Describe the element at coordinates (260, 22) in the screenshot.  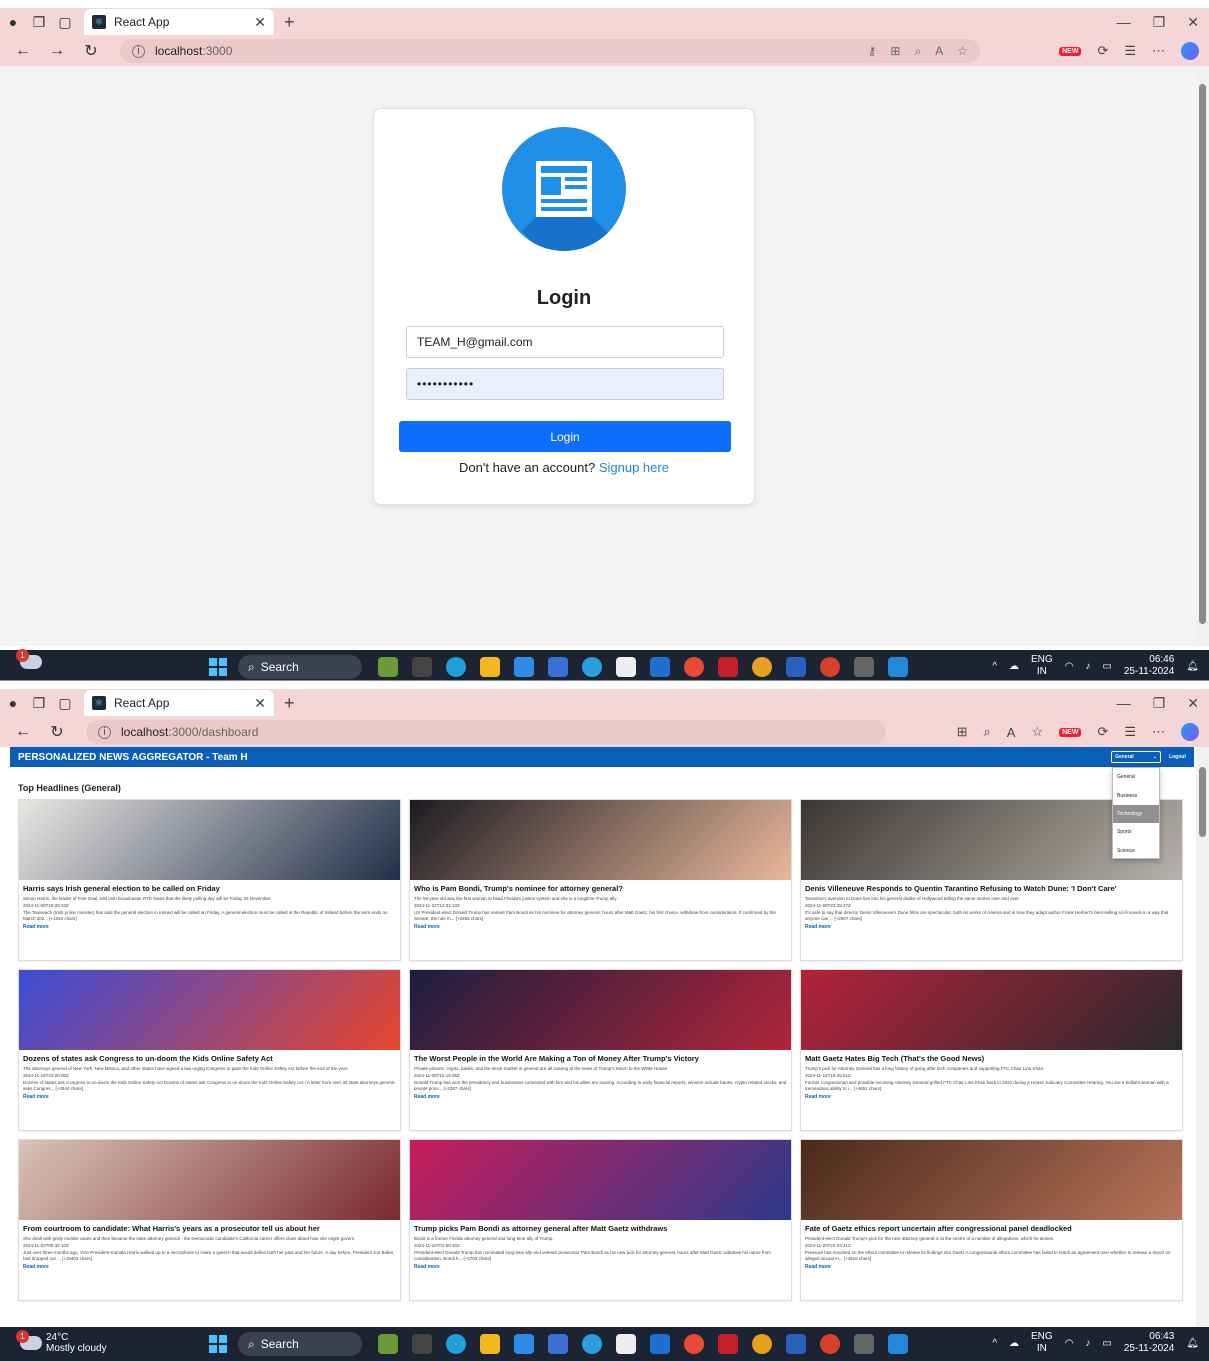
I see `close-tab-icon: ✕` at that location.